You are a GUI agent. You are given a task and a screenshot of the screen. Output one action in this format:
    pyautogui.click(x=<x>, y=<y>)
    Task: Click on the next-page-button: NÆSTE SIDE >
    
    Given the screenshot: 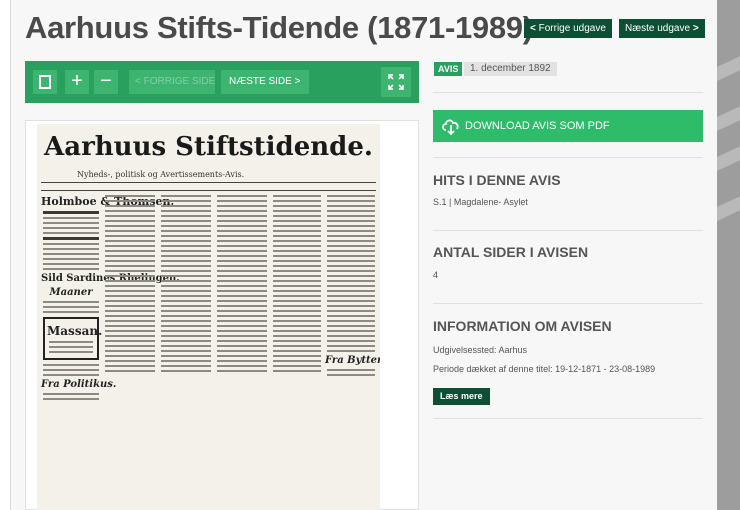 What is the action you would take?
    pyautogui.click(x=265, y=82)
    